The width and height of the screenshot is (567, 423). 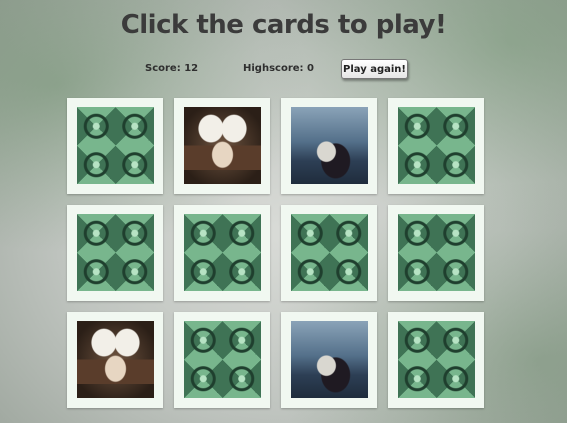 I want to click on score-text: Score: 12, so click(x=172, y=68).